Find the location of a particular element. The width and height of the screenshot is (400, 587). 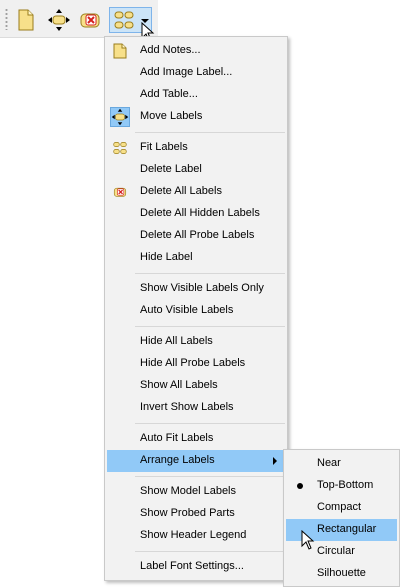

submenu-item-label: Compact is located at coordinates (339, 507).